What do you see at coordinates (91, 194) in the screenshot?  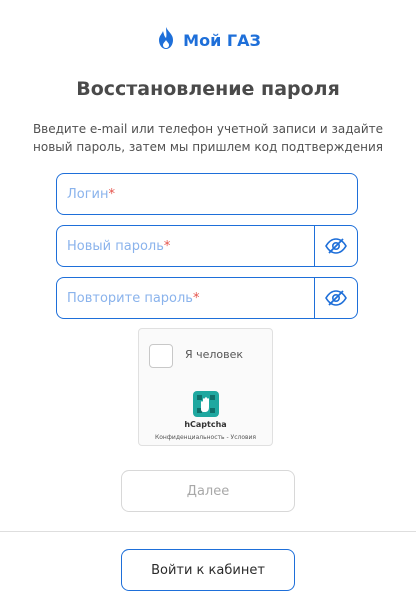 I see `login-placeholder: Логин*` at bounding box center [91, 194].